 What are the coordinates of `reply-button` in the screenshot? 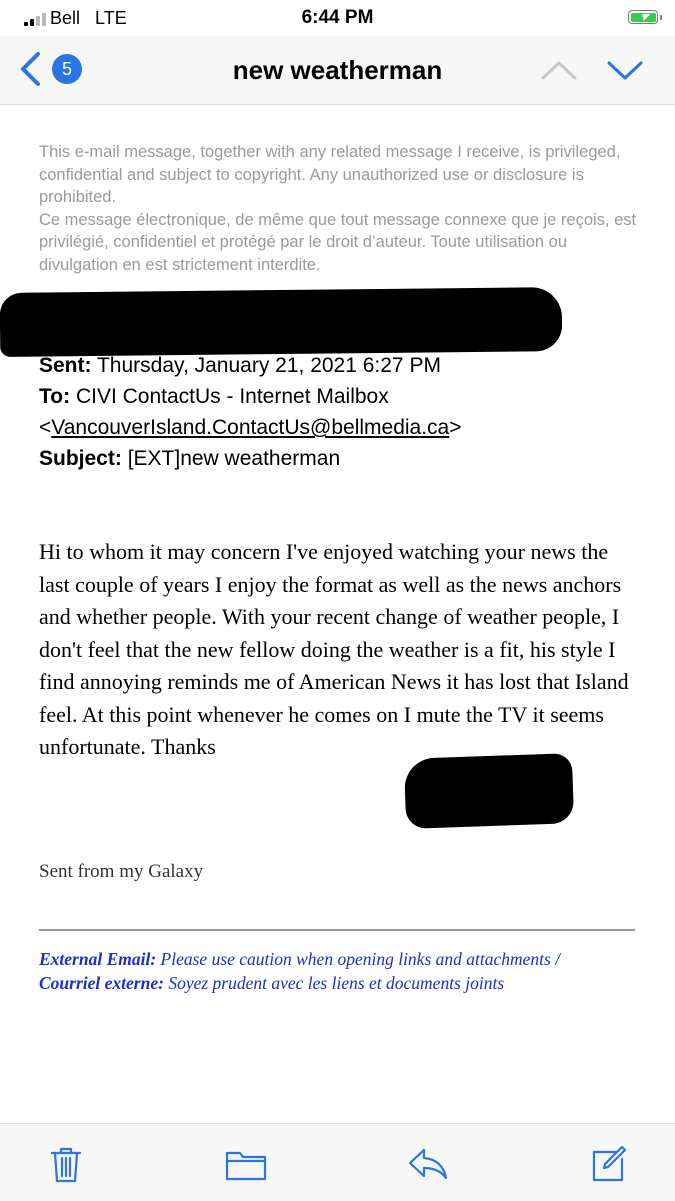 It's located at (428, 1164).